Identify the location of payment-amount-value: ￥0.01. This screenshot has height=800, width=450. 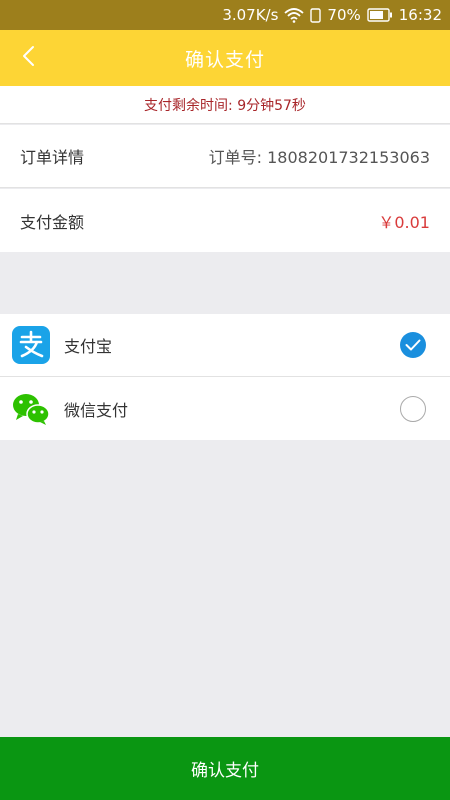
(404, 222).